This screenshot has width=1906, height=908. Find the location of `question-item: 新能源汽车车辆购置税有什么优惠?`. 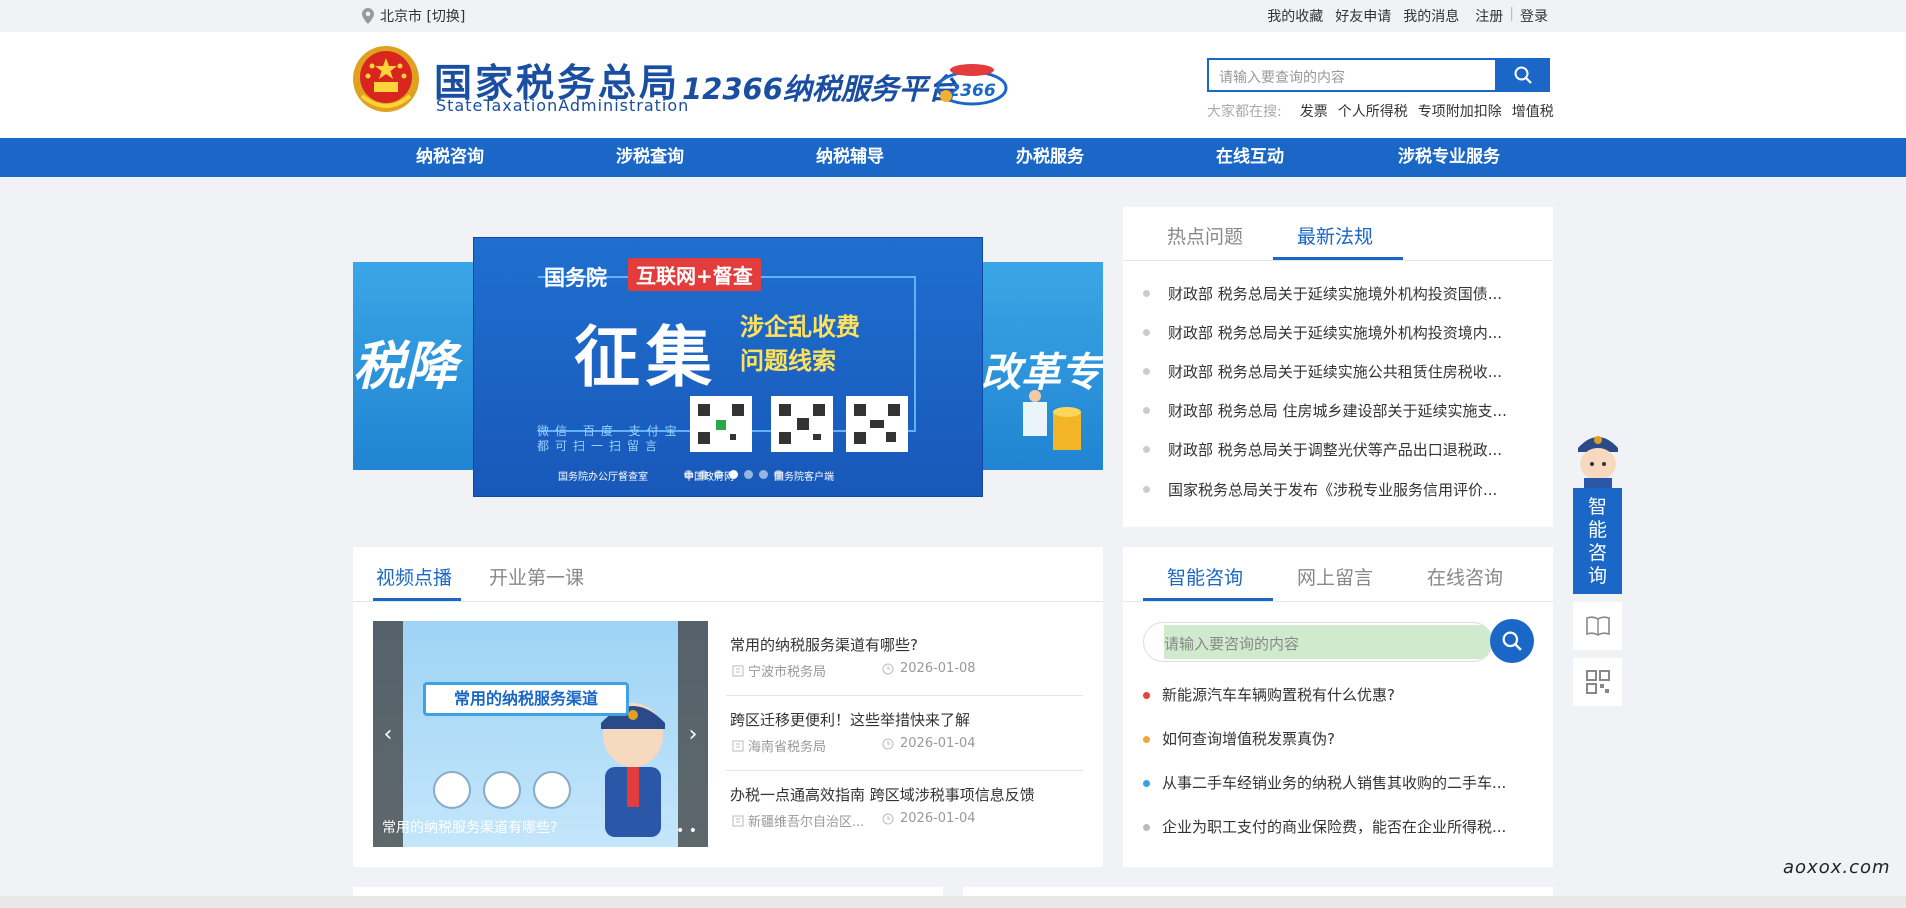

question-item: 新能源汽车车辆购置税有什么优惠? is located at coordinates (1278, 694).